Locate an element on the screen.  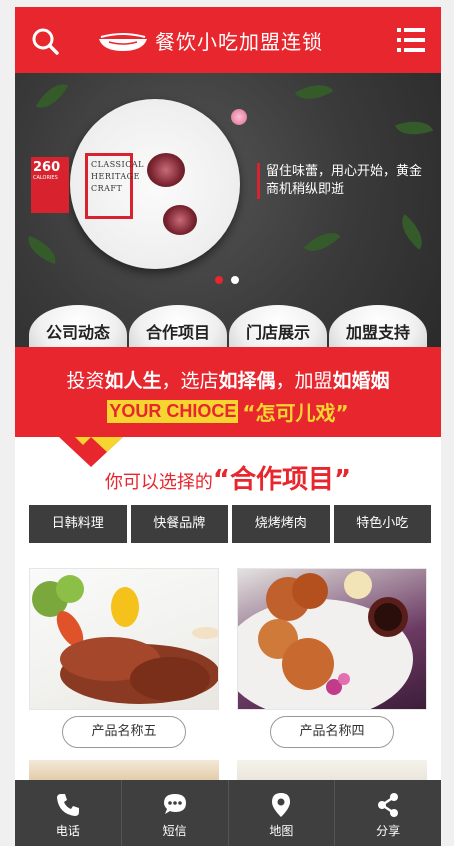
phone-label: 电话 is located at coordinates (67, 831).